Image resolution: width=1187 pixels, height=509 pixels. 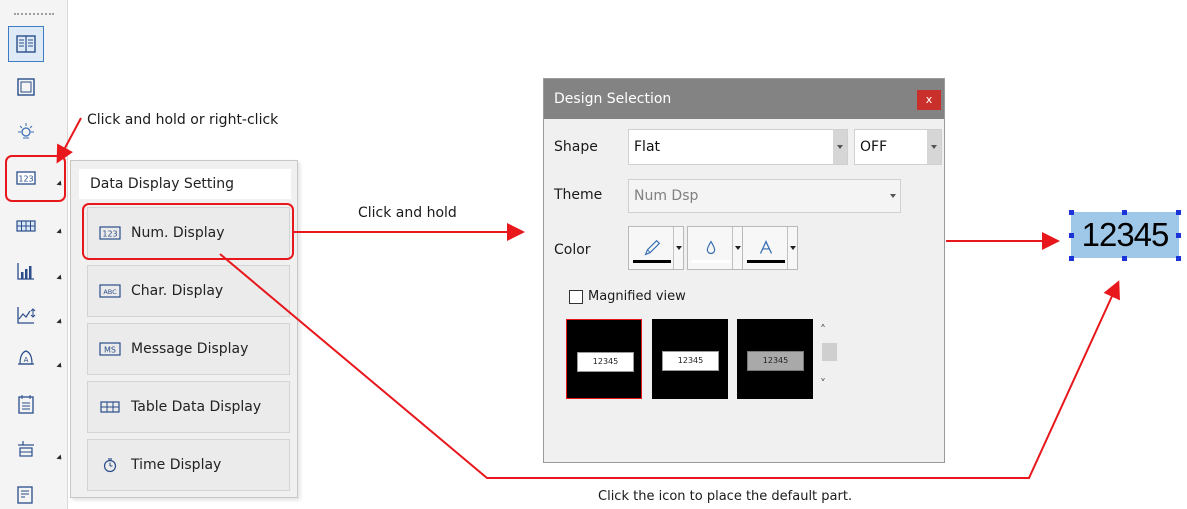 I want to click on font-color-button, so click(x=770, y=248).